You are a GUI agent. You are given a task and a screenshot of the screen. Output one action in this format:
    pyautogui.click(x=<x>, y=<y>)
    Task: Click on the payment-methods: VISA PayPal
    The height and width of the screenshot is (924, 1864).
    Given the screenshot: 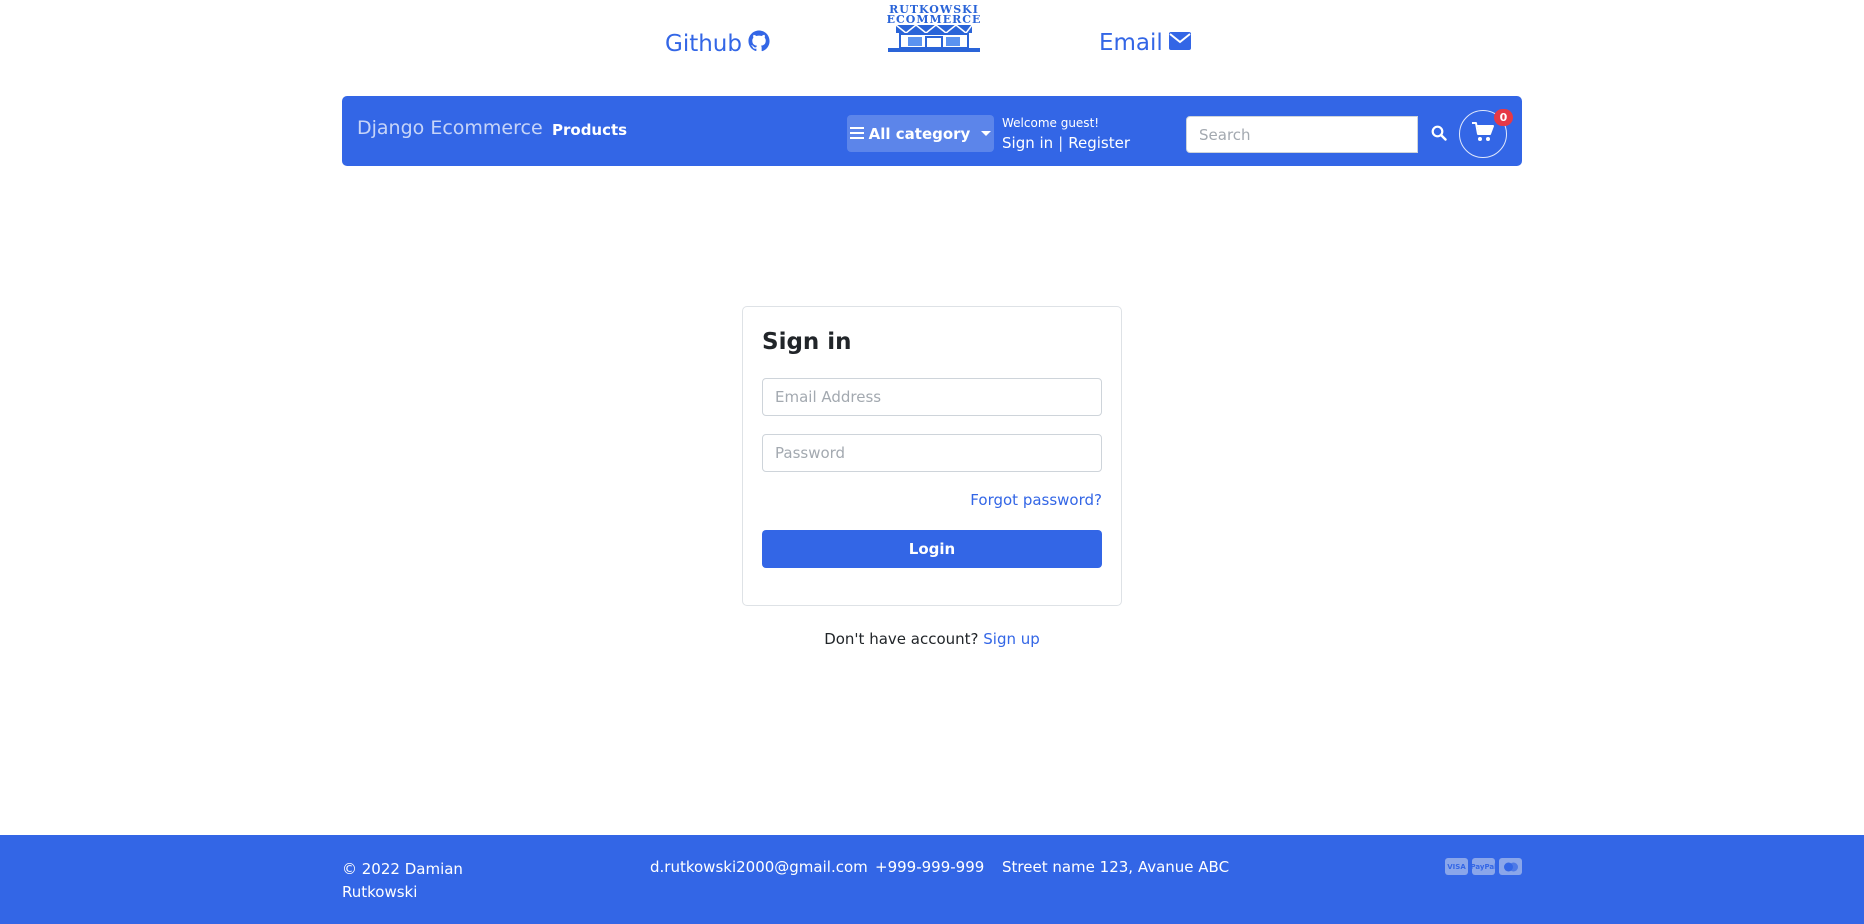 What is the action you would take?
    pyautogui.click(x=1483, y=866)
    